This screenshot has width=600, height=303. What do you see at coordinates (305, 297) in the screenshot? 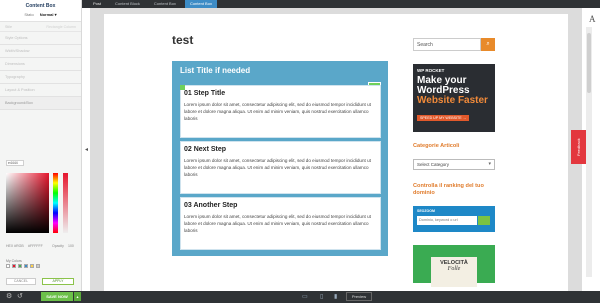
I see `desktop-view-icon: ▭` at bounding box center [305, 297].